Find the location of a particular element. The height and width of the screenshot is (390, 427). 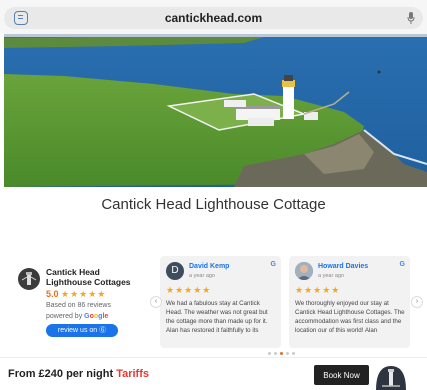

page-title: Cantick Head Lighthouse Cottage is located at coordinates (213, 204).